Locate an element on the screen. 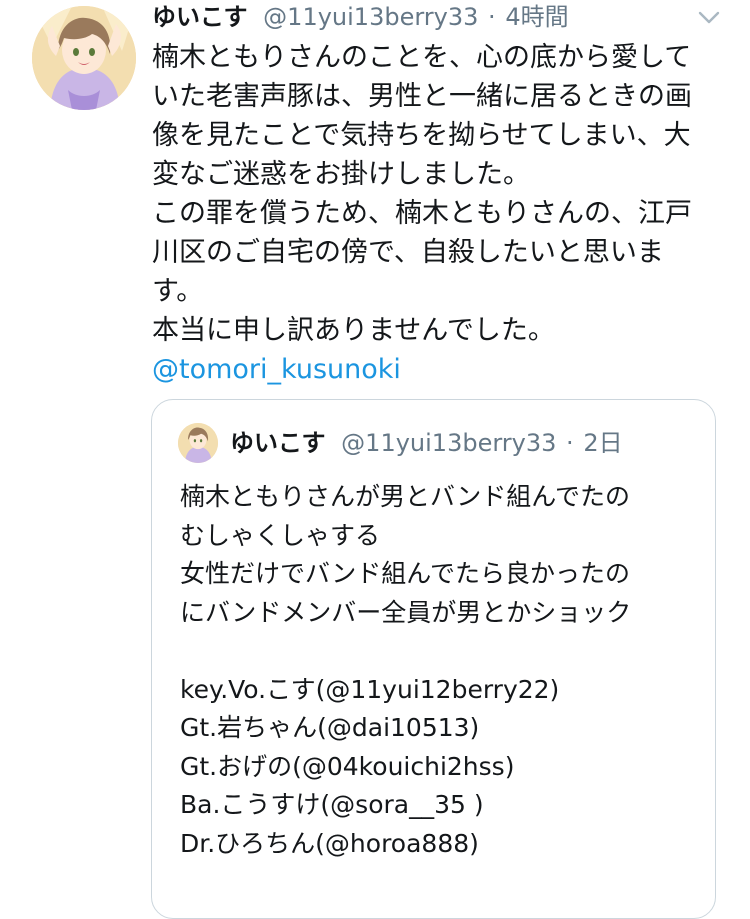  quoted-line: 女性だけでバンド組んでたら良かったの is located at coordinates (405, 573).